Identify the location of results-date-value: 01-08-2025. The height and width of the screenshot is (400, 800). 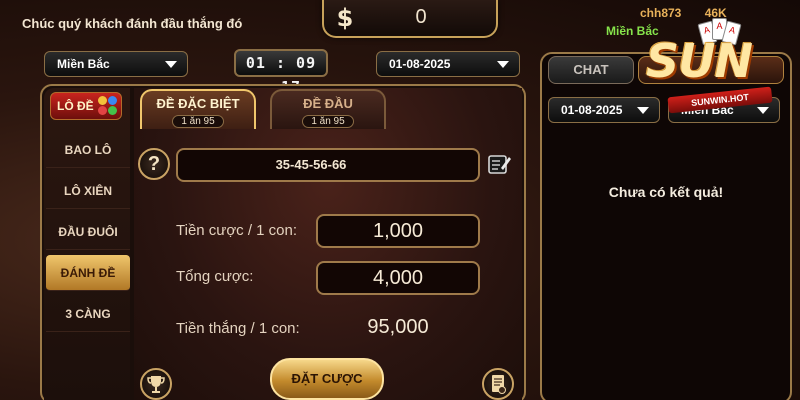
(592, 110).